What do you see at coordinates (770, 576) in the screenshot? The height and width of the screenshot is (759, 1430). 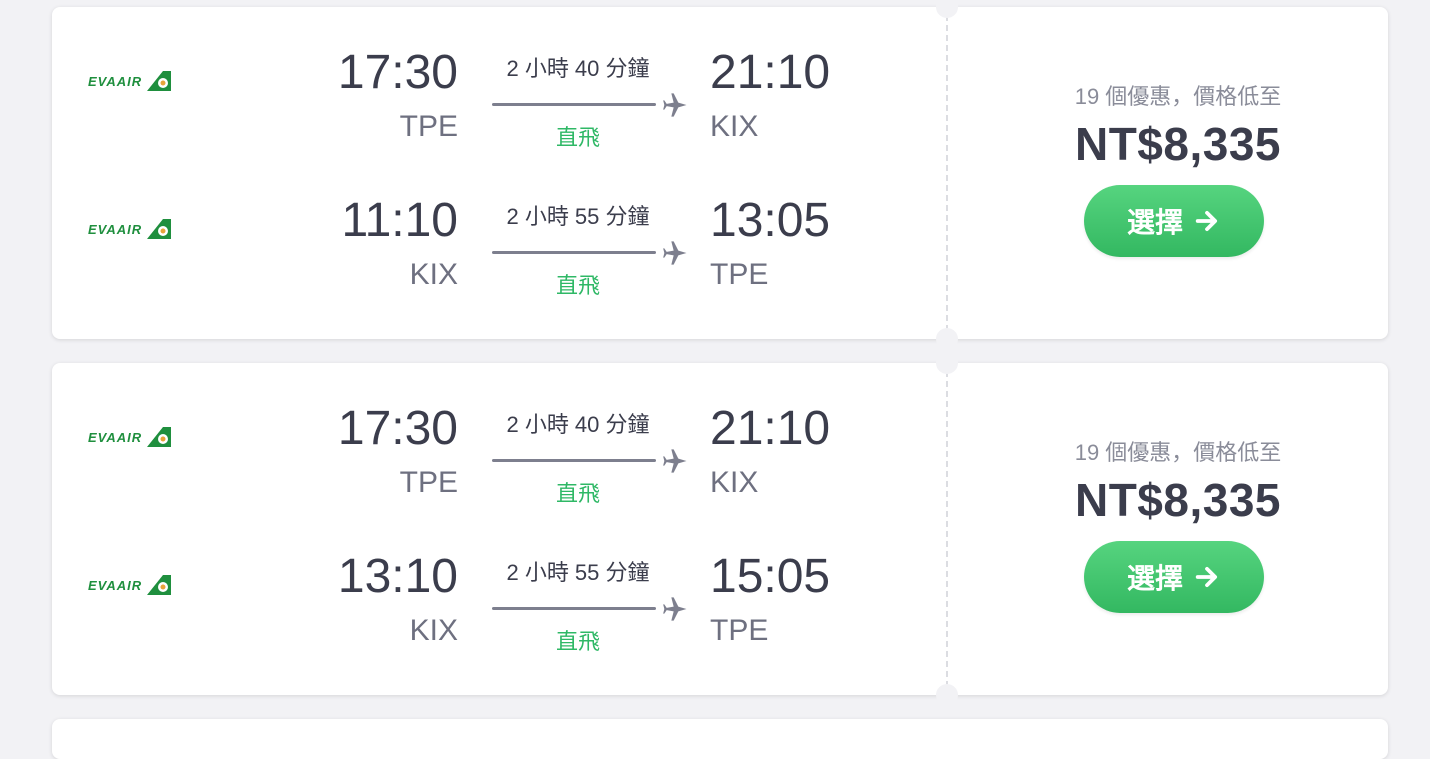 I see `arrival-time: 15:05` at bounding box center [770, 576].